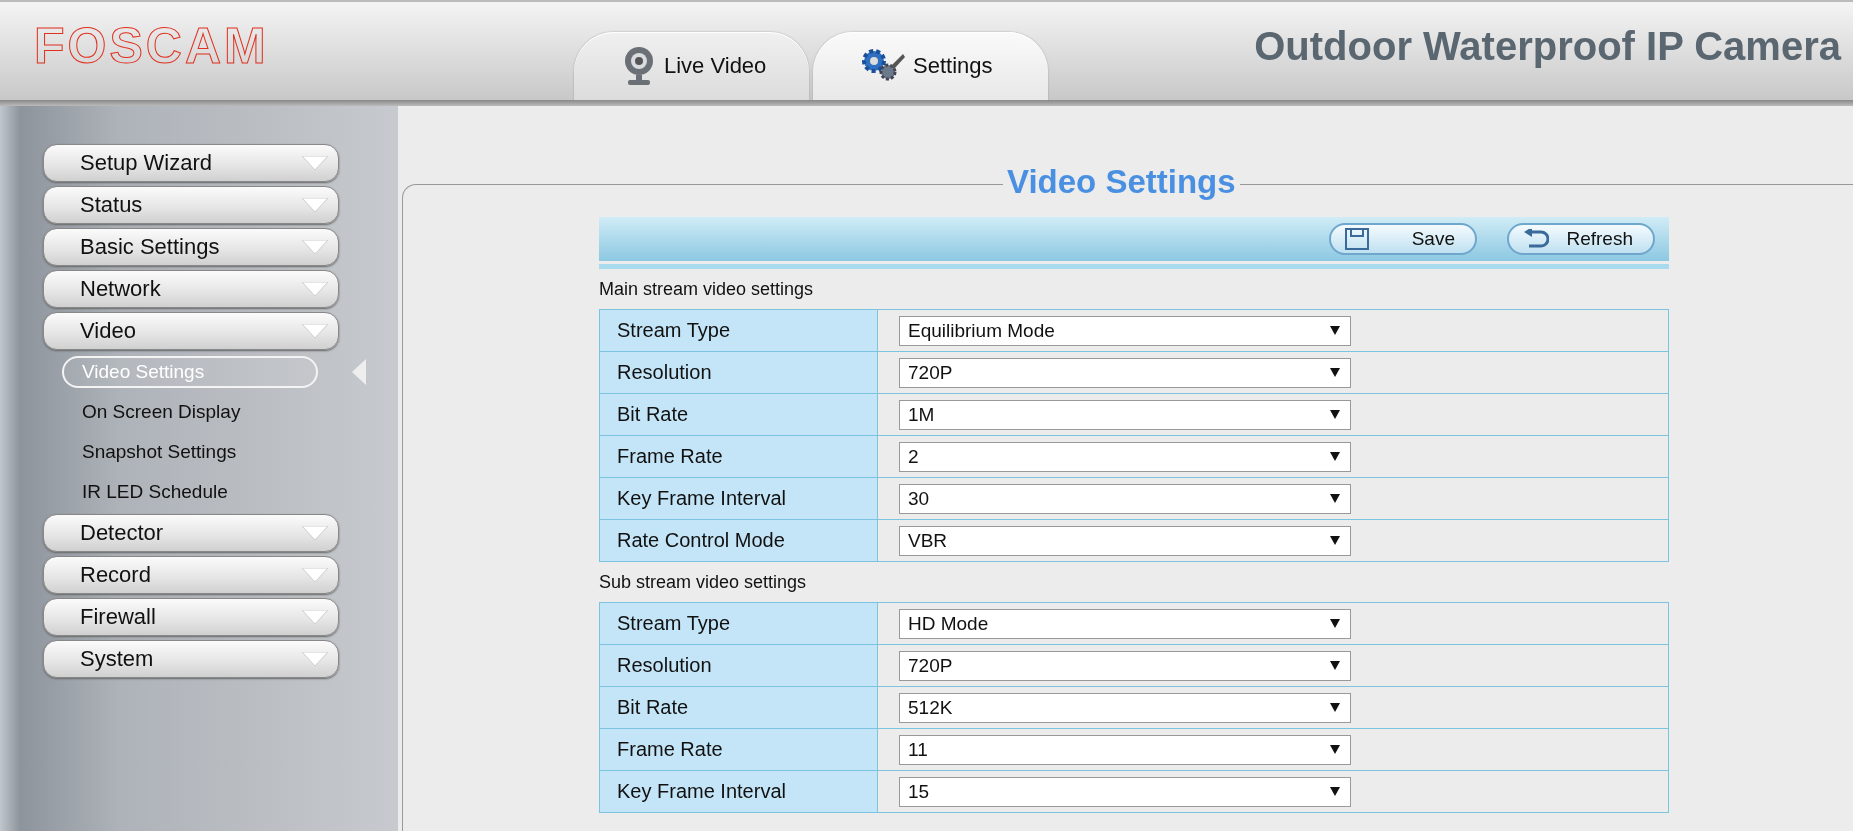 This screenshot has height=831, width=1853. What do you see at coordinates (1125, 414) in the screenshot?
I see `dropdown: 1M` at bounding box center [1125, 414].